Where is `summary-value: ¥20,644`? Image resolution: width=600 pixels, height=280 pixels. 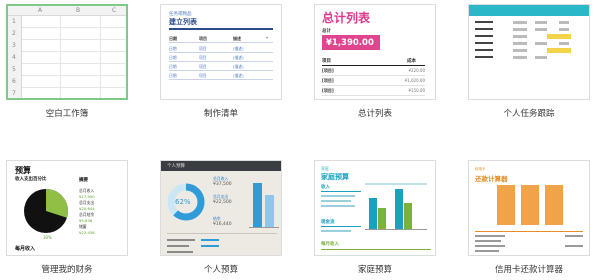 summary-value: ¥20,644 is located at coordinates (87, 208).